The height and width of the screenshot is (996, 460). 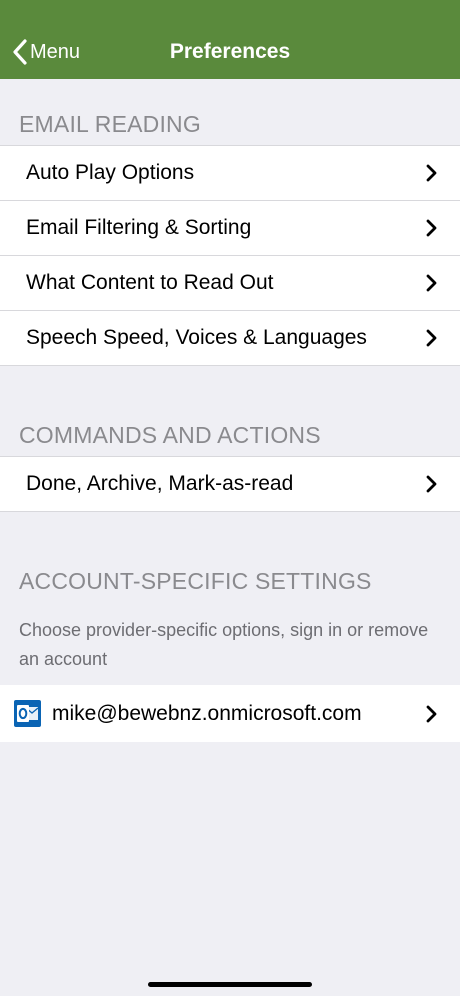 I want to click on email-filtering-sorting-item: Email Filtering & Sorting, so click(x=230, y=227).